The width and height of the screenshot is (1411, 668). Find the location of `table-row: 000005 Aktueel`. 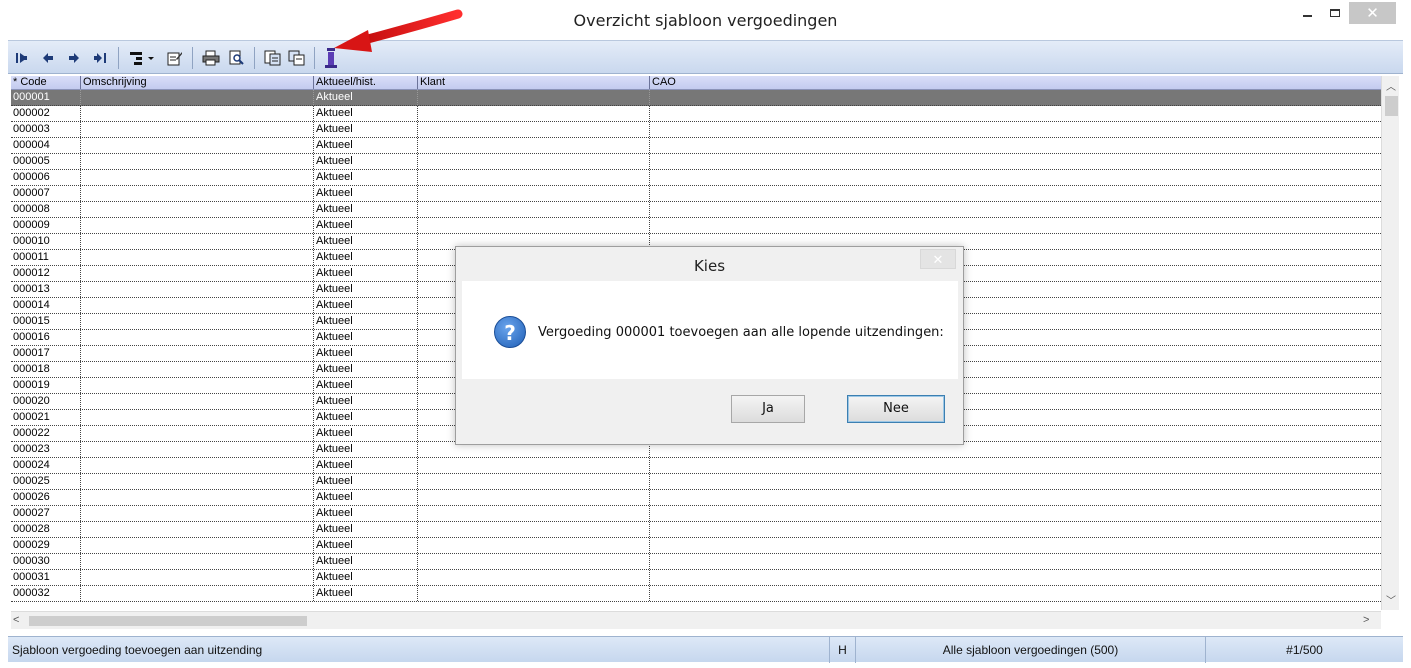

table-row: 000005 Aktueel is located at coordinates (696, 162).